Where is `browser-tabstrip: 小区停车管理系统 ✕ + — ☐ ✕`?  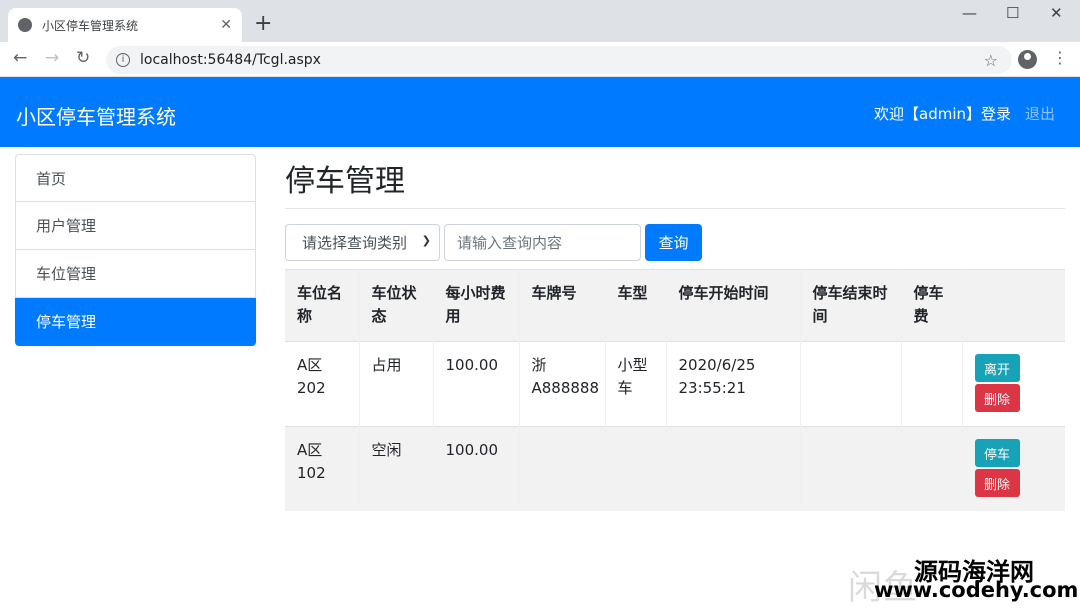 browser-tabstrip: 小区停车管理系统 ✕ + — ☐ ✕ is located at coordinates (540, 21).